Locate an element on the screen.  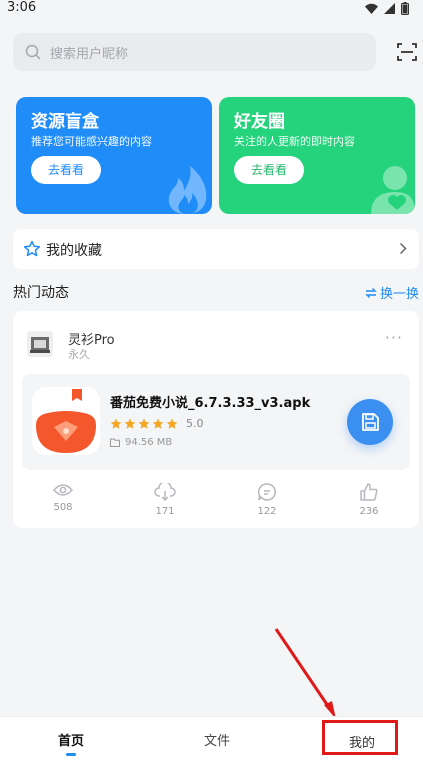
comments-count: 122 is located at coordinates (267, 511).